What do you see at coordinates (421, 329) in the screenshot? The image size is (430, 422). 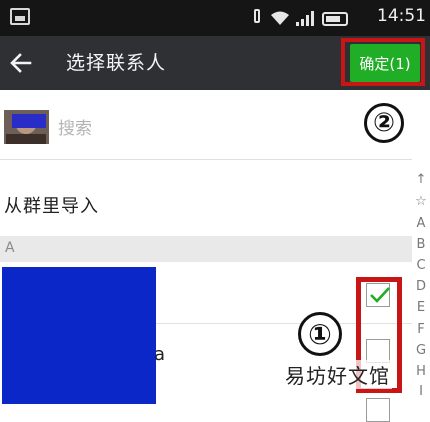 I see `index-item-f: F` at bounding box center [421, 329].